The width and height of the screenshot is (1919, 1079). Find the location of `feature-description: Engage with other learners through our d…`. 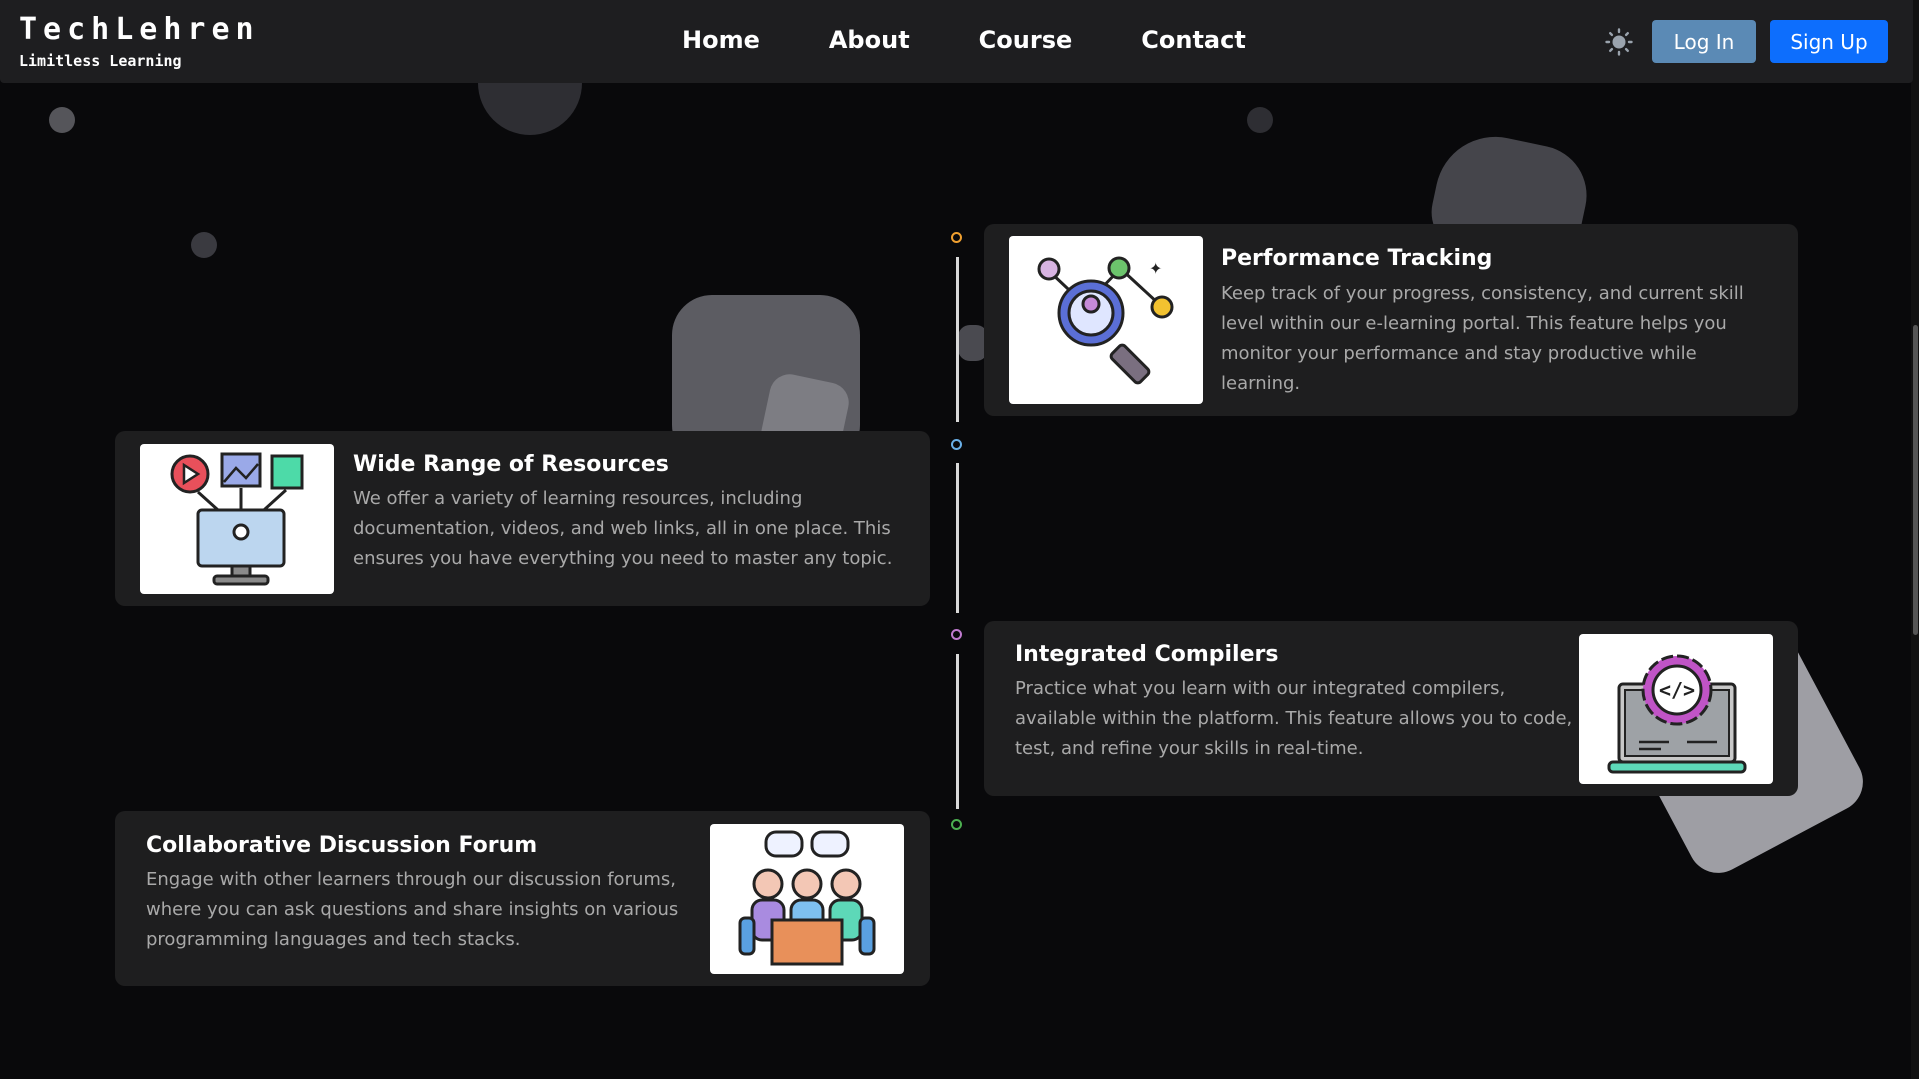

feature-description: Engage with other learners through our d… is located at coordinates (412, 909).